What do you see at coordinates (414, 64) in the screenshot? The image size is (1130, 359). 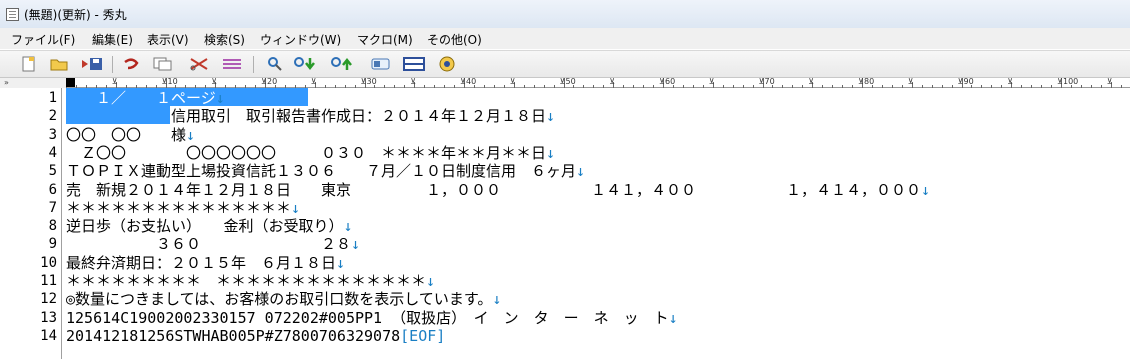 I see `split-window-icon` at bounding box center [414, 64].